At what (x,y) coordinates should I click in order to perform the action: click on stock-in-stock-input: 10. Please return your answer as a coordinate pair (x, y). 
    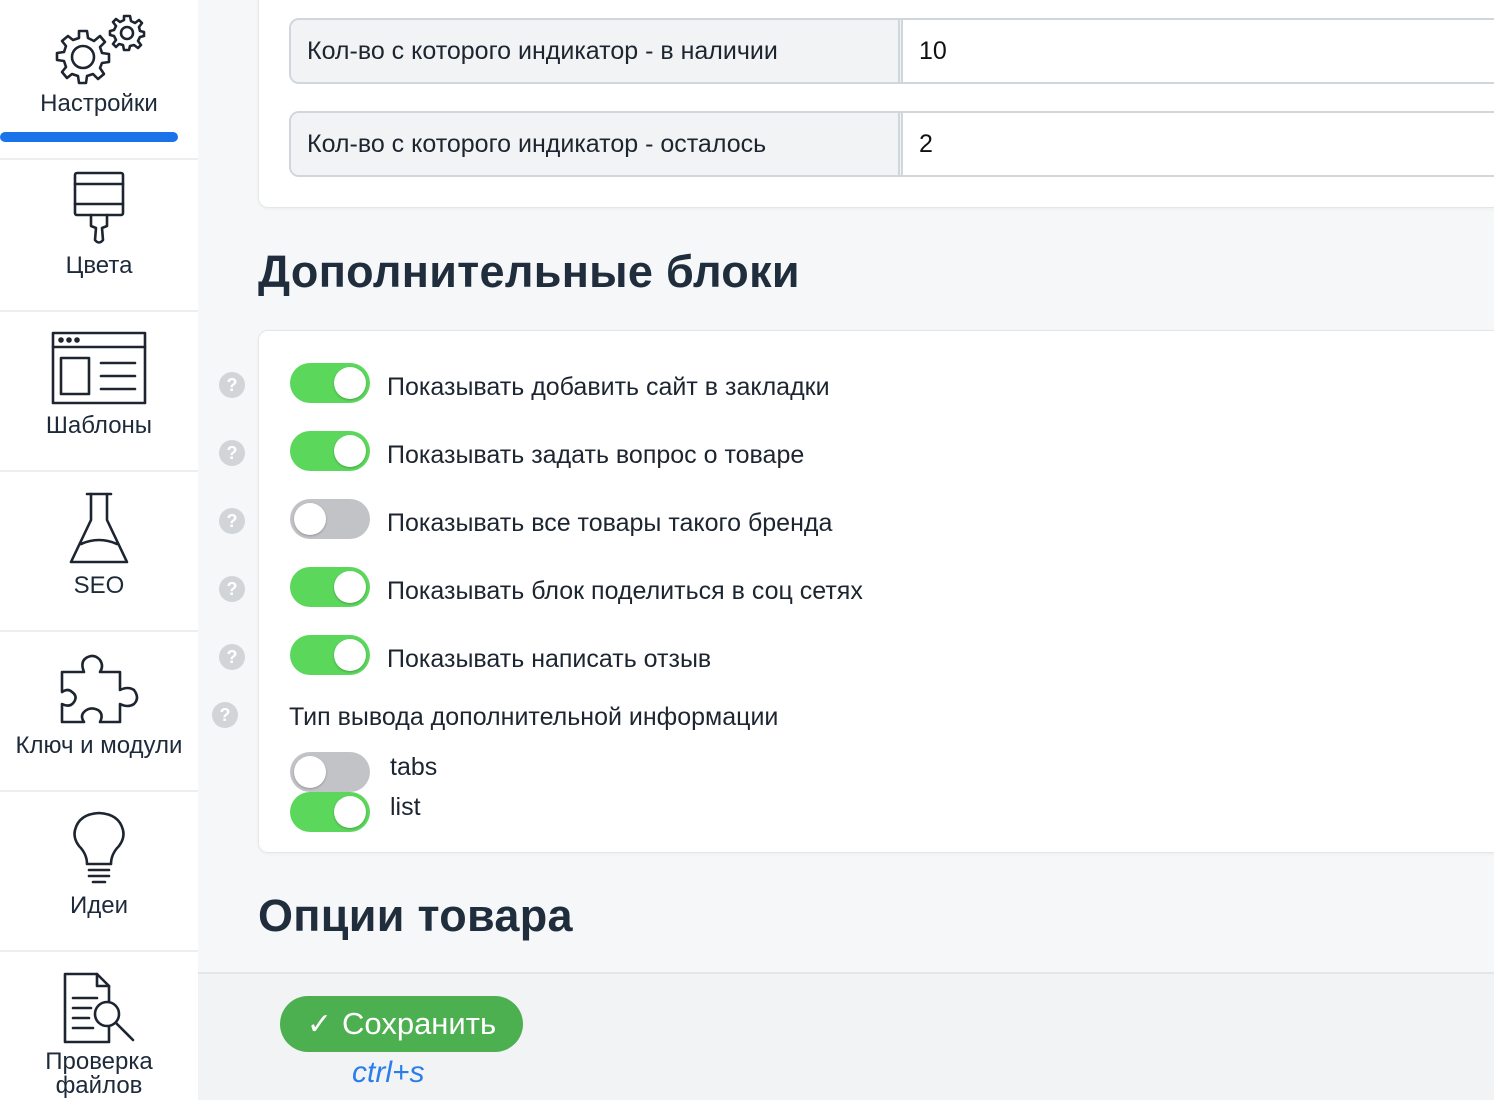
    Looking at the image, I should click on (1198, 51).